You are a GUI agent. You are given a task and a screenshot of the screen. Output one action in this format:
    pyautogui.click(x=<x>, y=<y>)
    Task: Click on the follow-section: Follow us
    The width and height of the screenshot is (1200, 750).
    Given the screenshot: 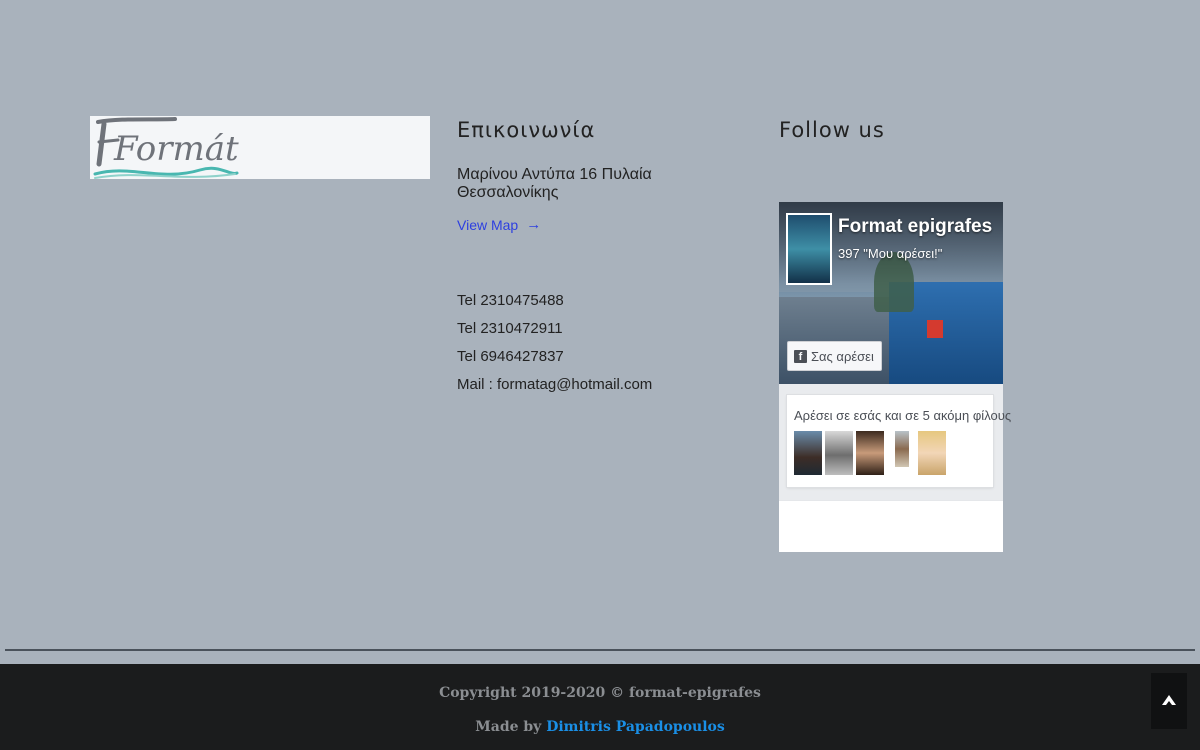 What is the action you would take?
    pyautogui.click(x=832, y=130)
    